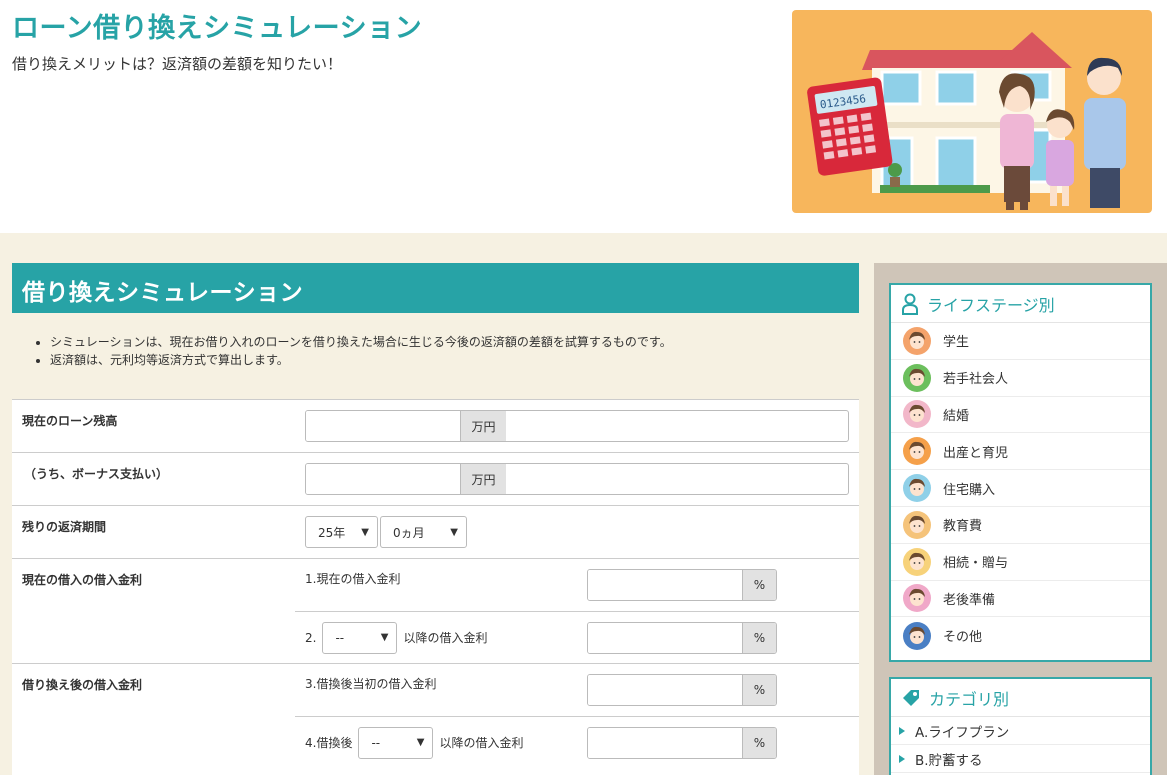 The image size is (1167, 775). I want to click on life-stage-item: 若手社会人, so click(1020, 378).